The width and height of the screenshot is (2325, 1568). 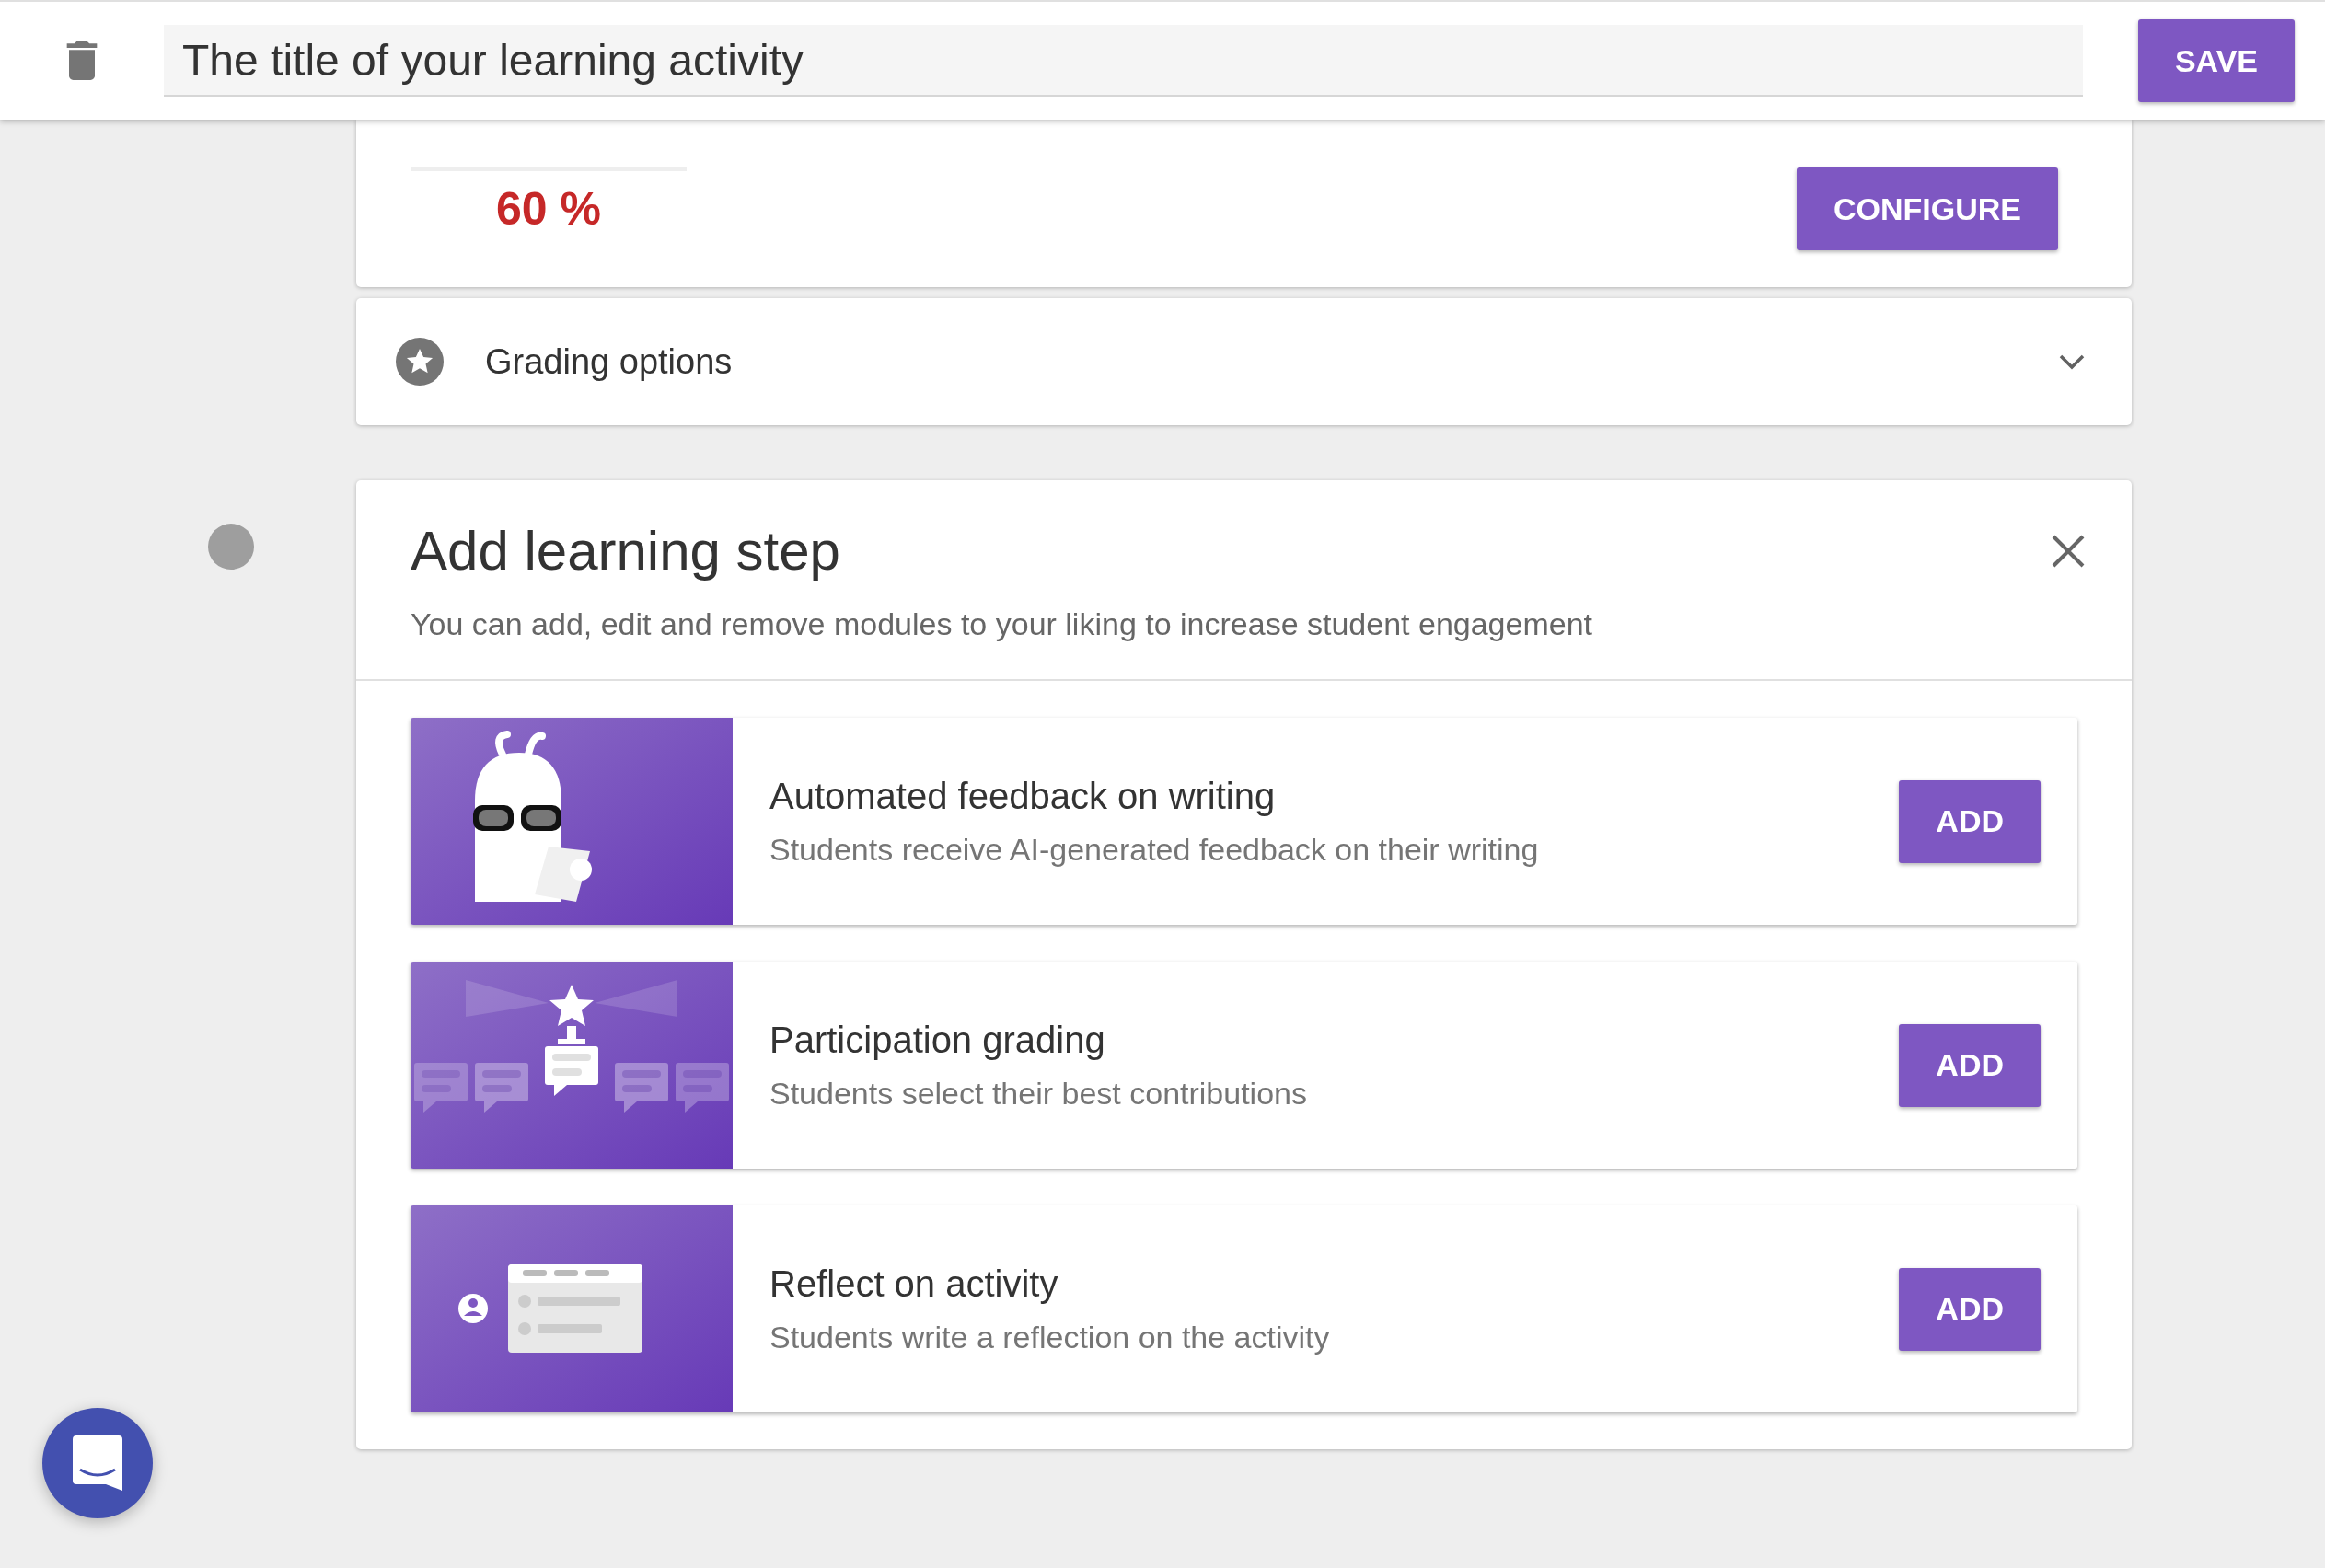 I want to click on module-title: Participation grading, so click(x=937, y=1040).